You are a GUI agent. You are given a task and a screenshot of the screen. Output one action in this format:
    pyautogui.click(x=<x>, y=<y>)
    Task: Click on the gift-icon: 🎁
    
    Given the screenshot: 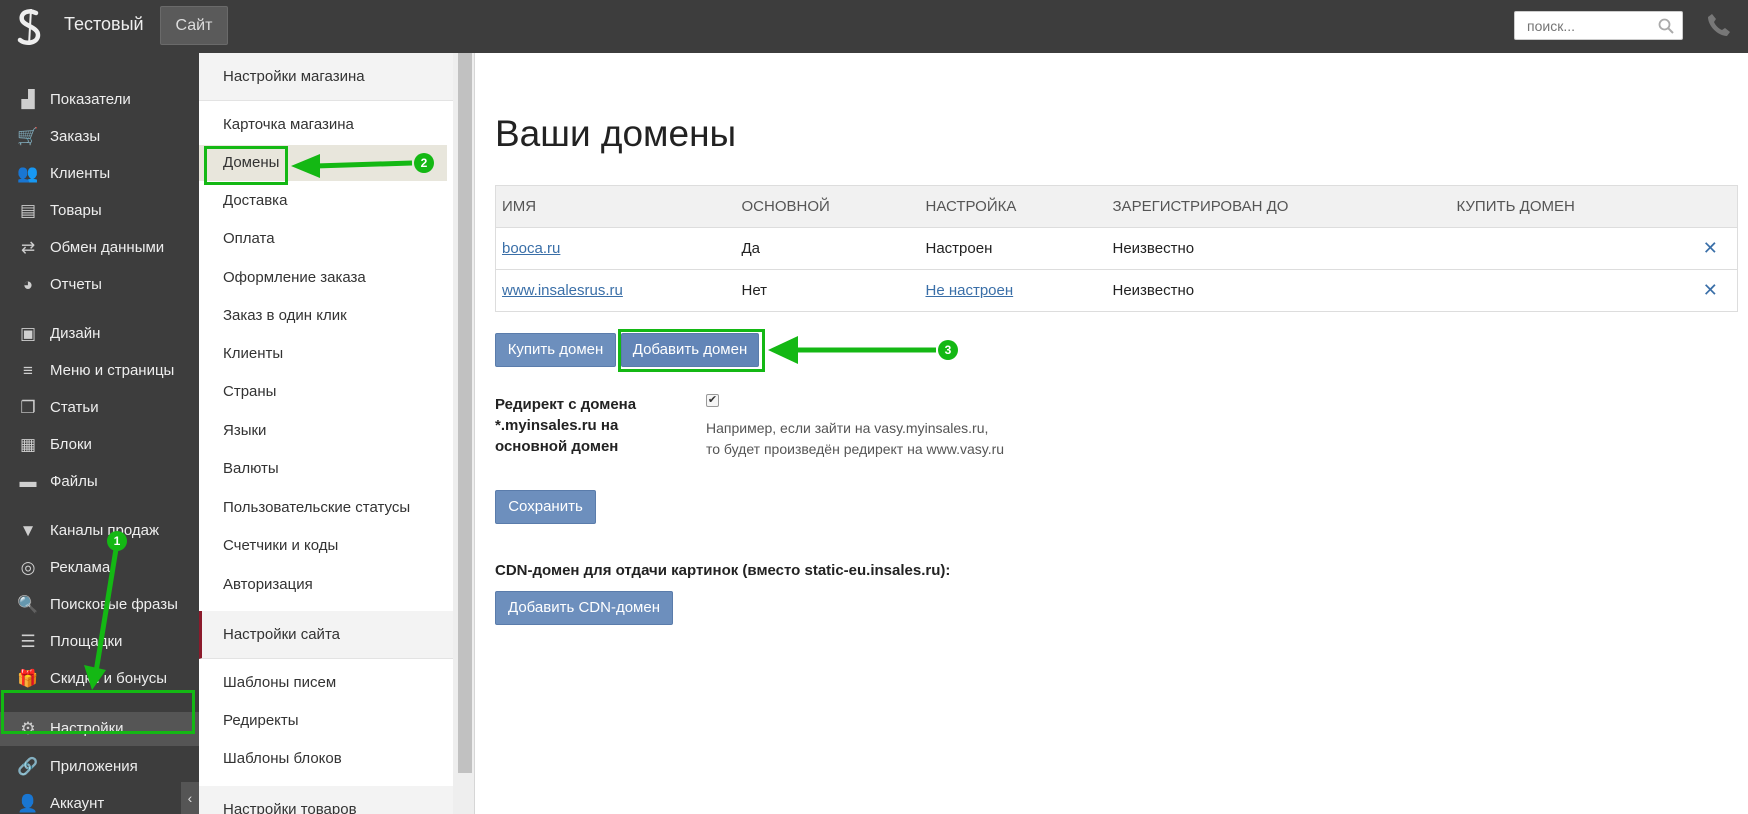 What is the action you would take?
    pyautogui.click(x=28, y=678)
    